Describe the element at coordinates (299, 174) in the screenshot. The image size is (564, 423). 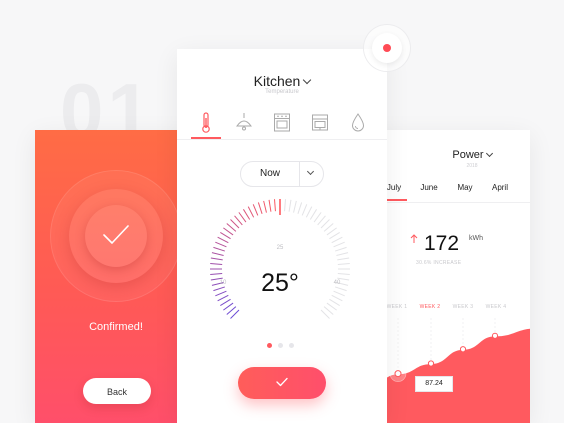
I see `period-divider` at that location.